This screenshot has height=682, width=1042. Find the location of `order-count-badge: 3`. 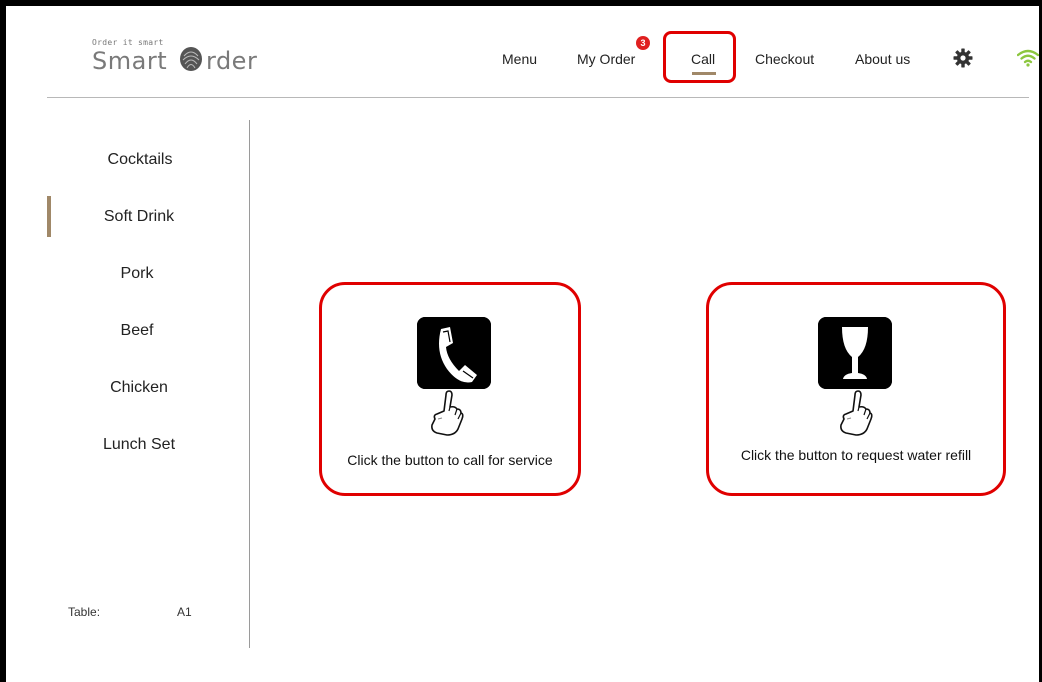

order-count-badge: 3 is located at coordinates (643, 43).